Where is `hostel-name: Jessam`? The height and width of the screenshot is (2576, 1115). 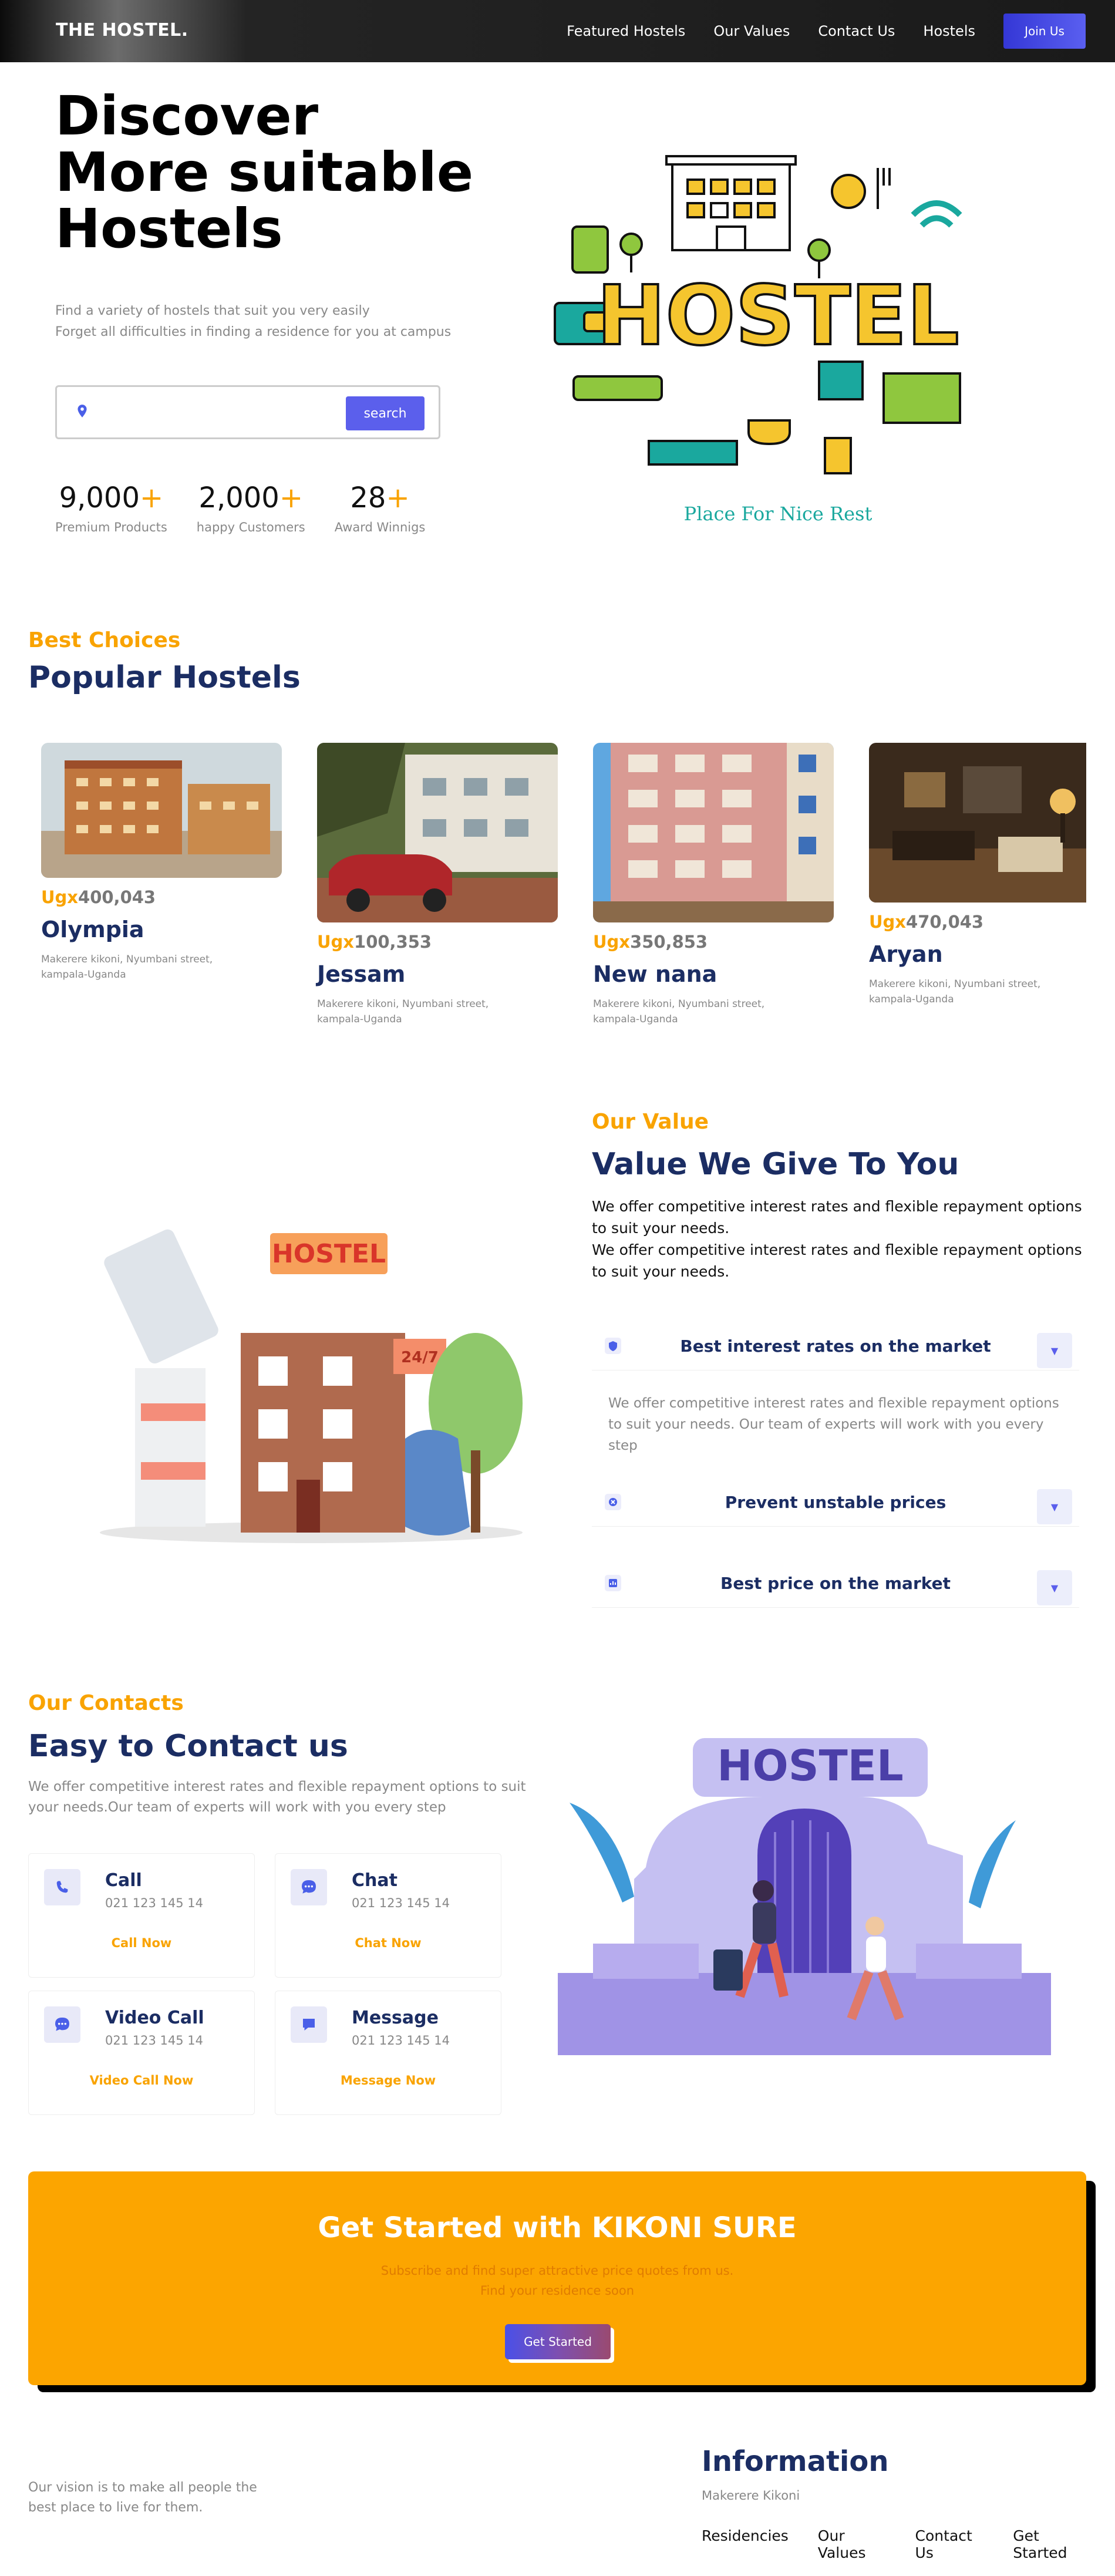
hostel-name: Jessam is located at coordinates (361, 974).